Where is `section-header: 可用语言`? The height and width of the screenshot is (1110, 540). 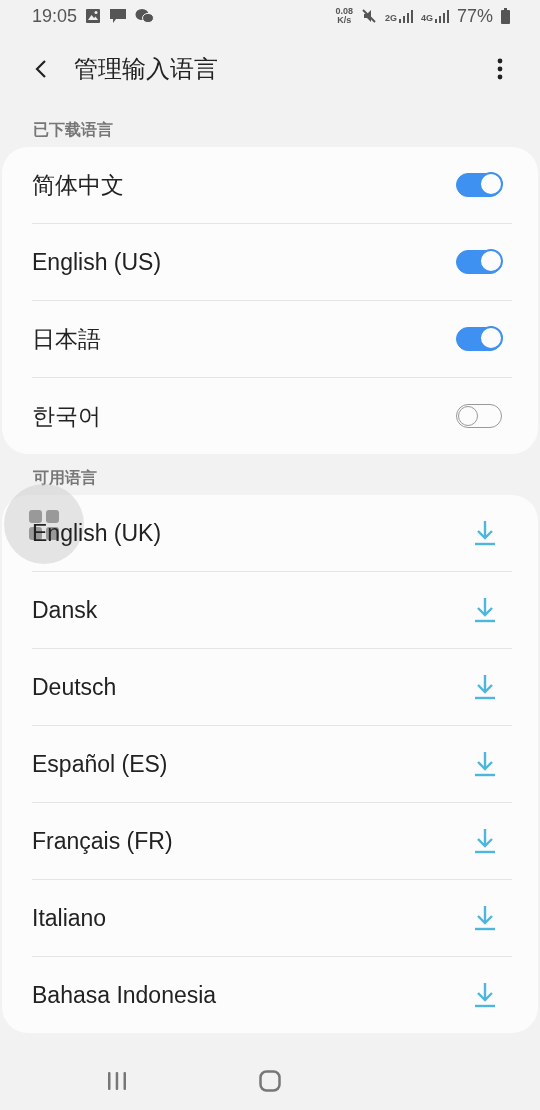 section-header: 可用语言 is located at coordinates (65, 478).